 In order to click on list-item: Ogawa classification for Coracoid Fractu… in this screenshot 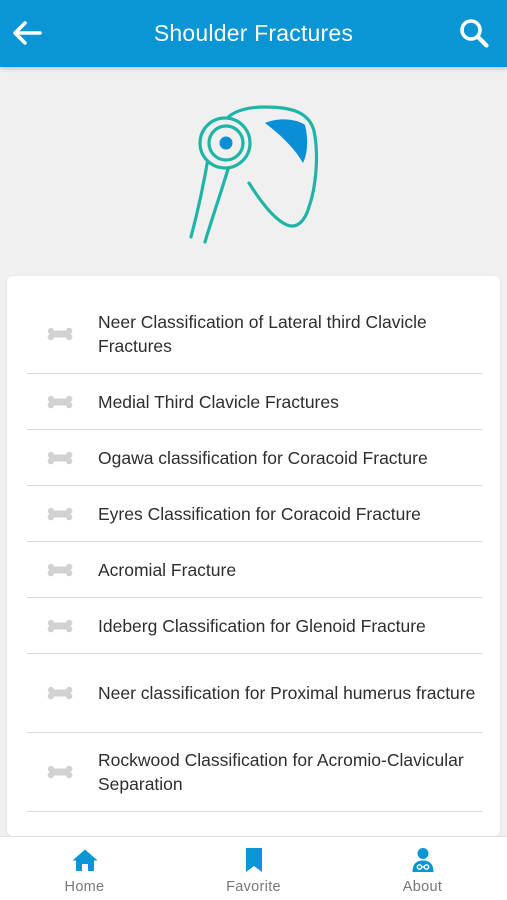, I will do `click(254, 458)`.